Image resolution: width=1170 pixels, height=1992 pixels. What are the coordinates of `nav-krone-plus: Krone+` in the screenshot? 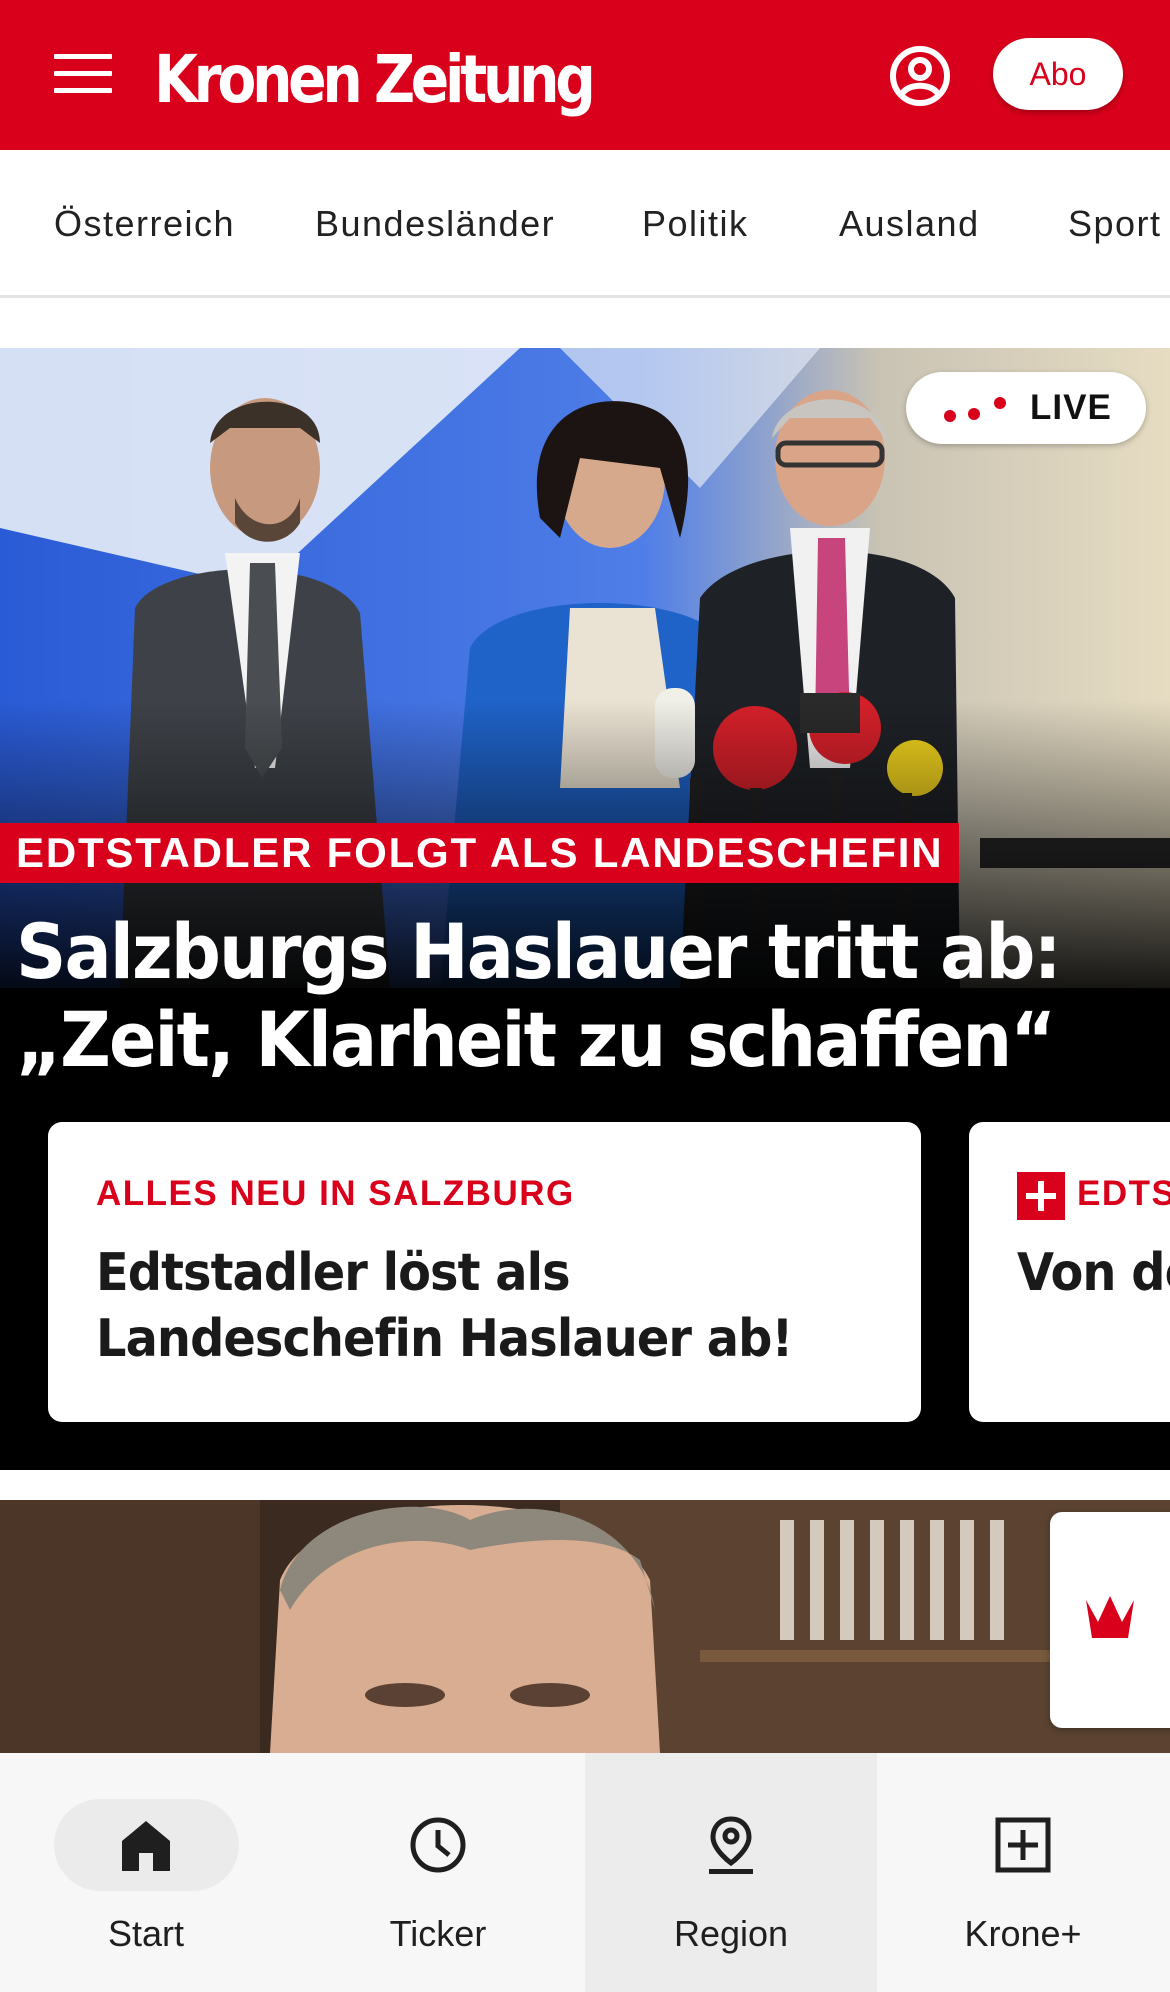 It's located at (1023, 1872).